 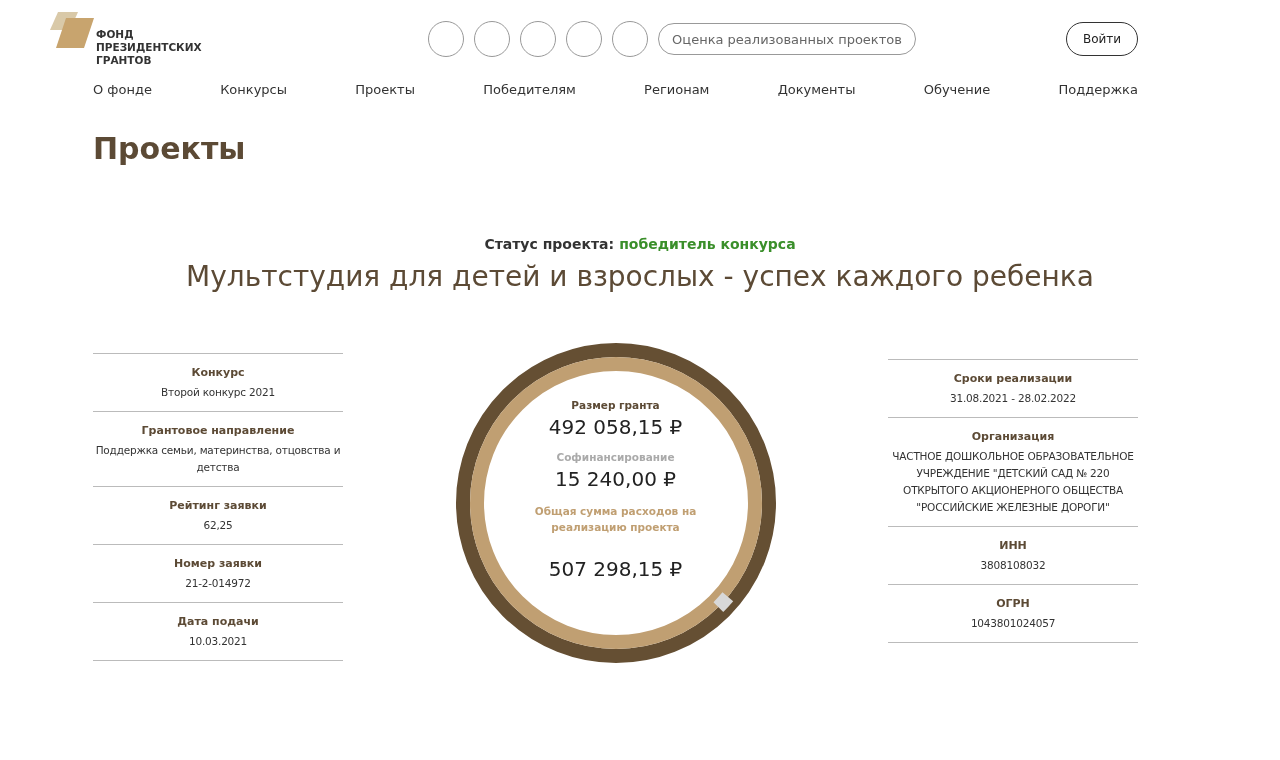 I want to click on nav-link: Регионам, so click(x=677, y=89).